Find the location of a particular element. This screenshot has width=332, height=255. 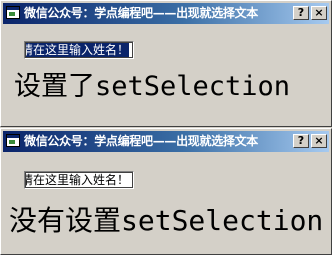

name-input-selected-text: 请在这里输入姓名！ is located at coordinates (77, 50).